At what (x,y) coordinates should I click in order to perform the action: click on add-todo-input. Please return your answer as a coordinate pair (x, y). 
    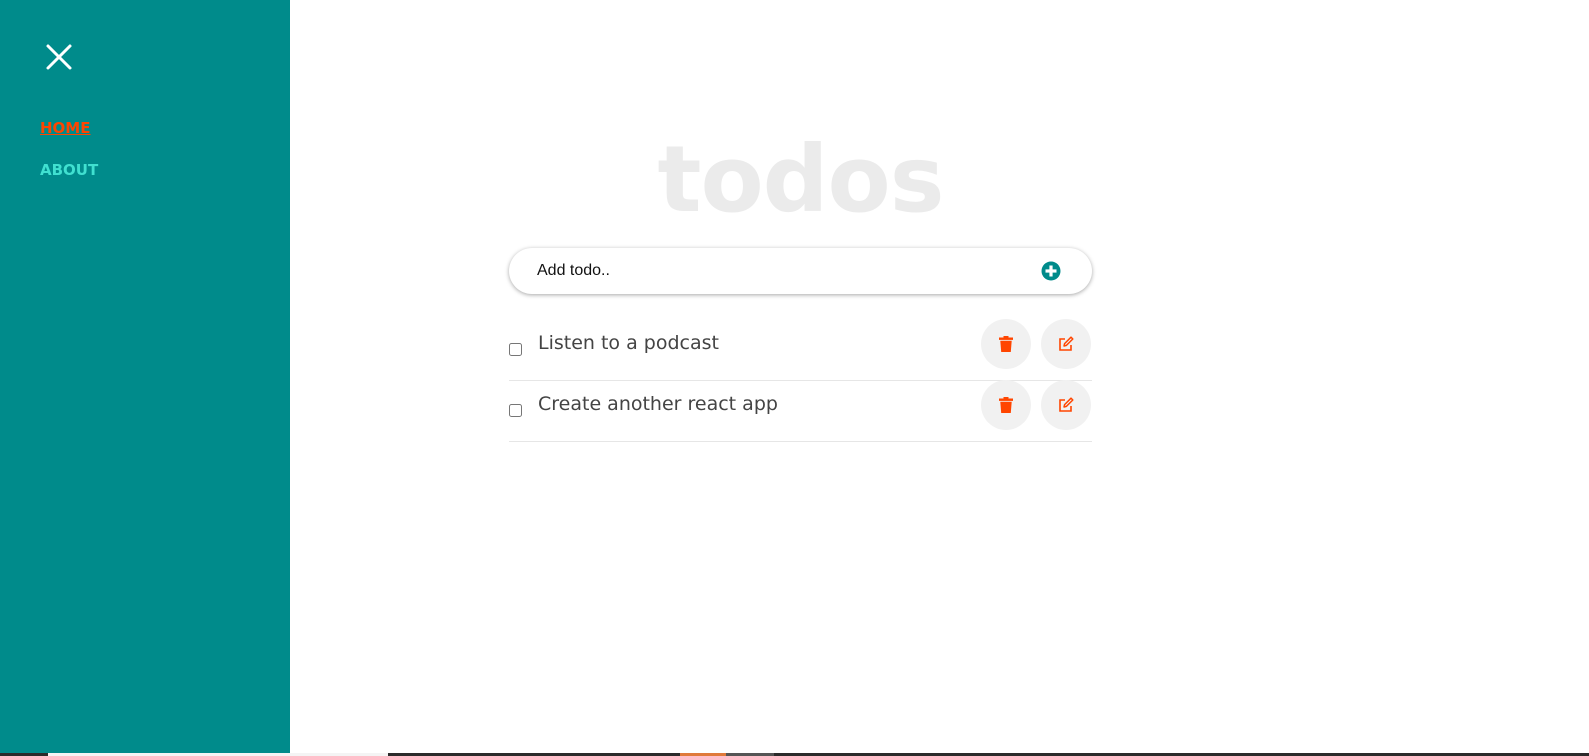
    Looking at the image, I should click on (777, 271).